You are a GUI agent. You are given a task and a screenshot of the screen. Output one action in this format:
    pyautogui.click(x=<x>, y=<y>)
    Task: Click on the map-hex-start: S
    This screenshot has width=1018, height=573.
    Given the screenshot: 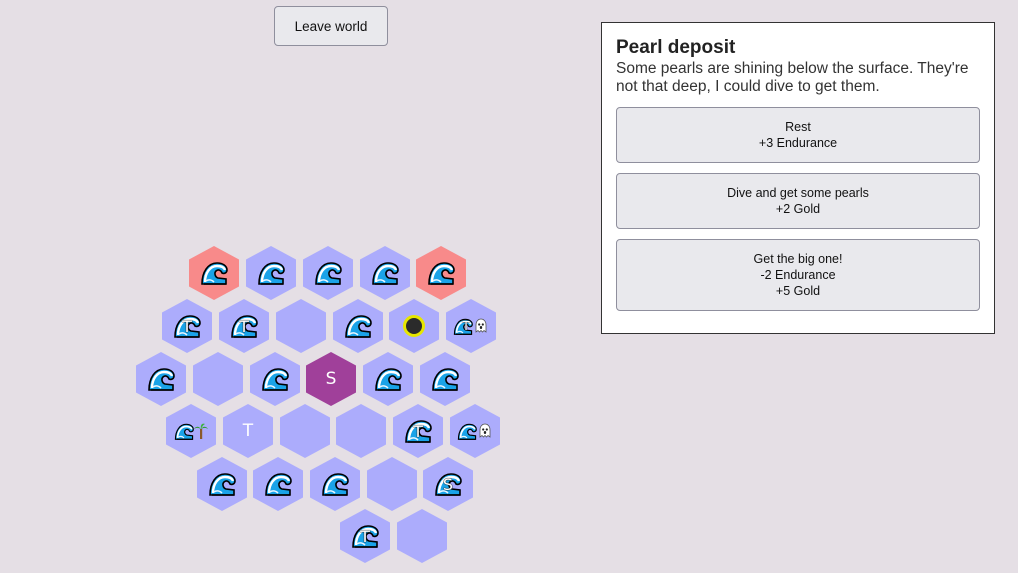 What is the action you would take?
    pyautogui.click(x=331, y=379)
    